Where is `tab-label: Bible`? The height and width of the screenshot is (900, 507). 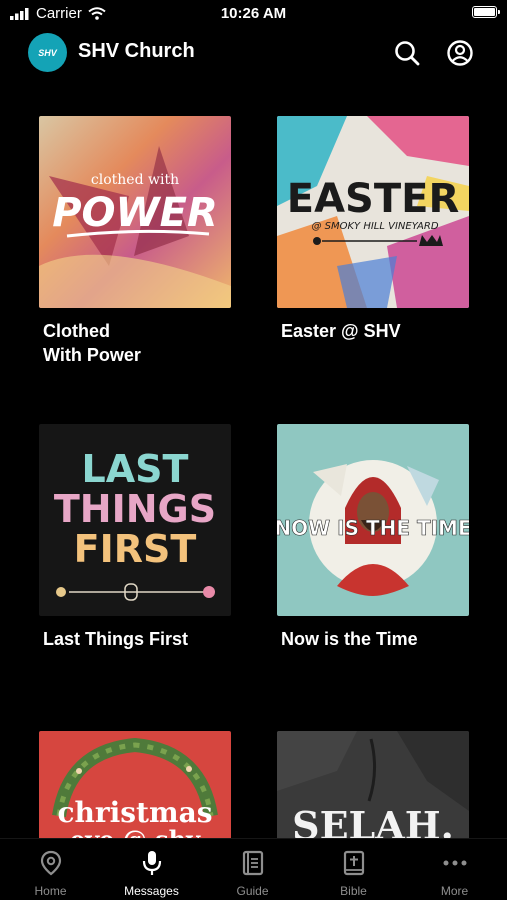
tab-label: Bible is located at coordinates (353, 891).